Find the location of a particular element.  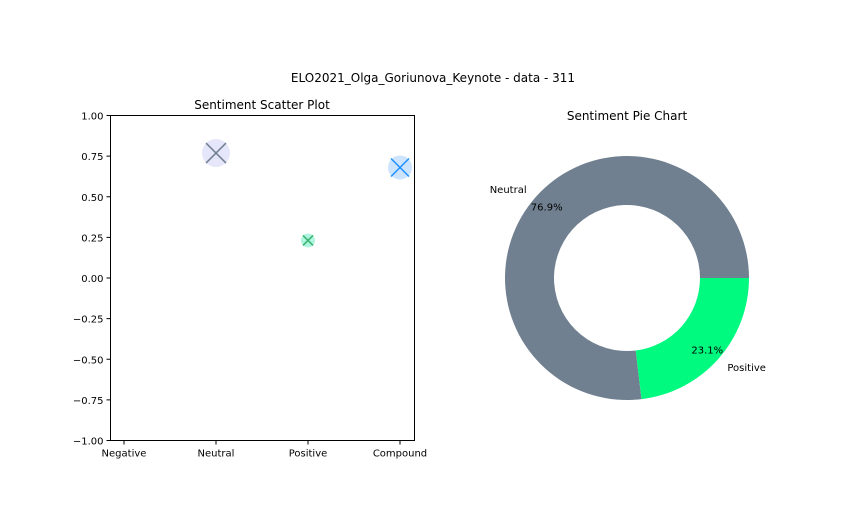

x-tick-label: Compound is located at coordinates (400, 454).